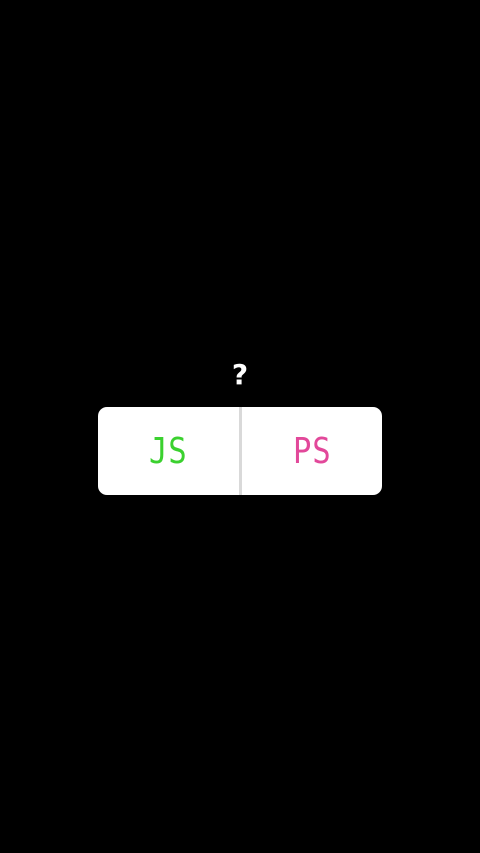  Describe the element at coordinates (168, 451) in the screenshot. I see `poll-option-js: JS` at that location.